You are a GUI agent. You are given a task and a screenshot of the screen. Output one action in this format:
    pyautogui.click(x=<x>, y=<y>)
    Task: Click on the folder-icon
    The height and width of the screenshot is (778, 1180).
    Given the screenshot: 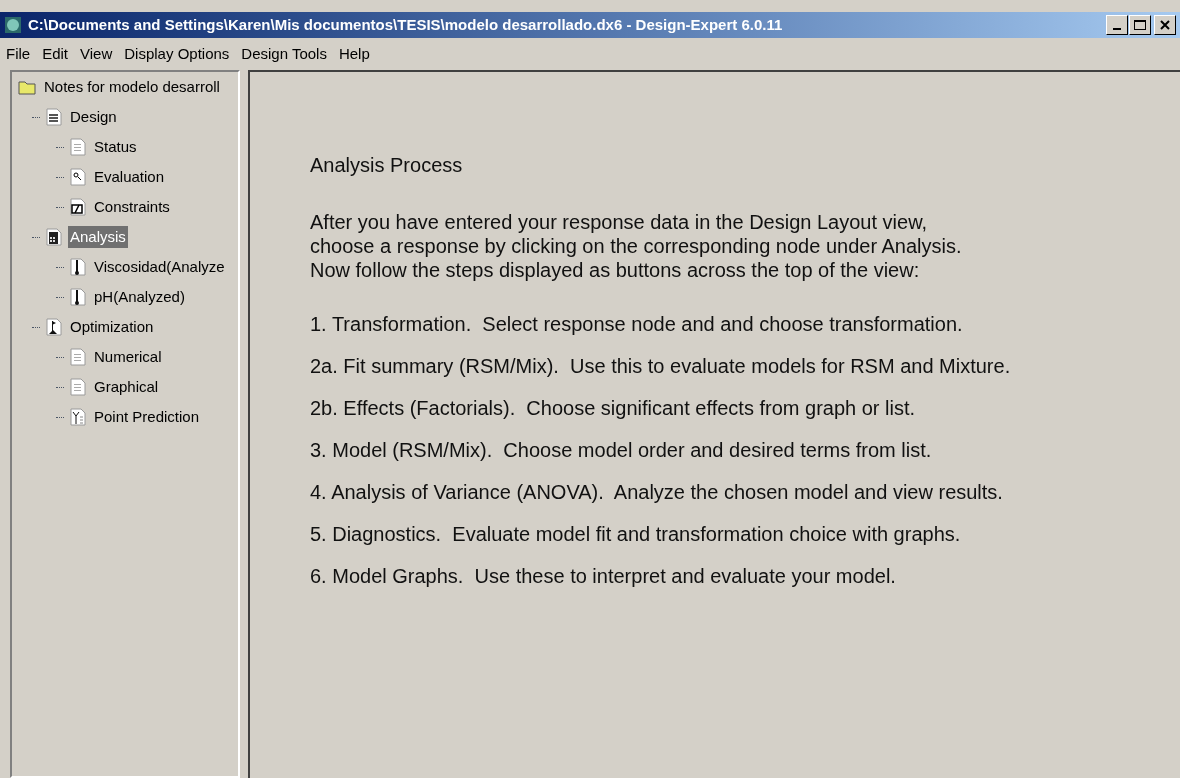 What is the action you would take?
    pyautogui.click(x=27, y=87)
    